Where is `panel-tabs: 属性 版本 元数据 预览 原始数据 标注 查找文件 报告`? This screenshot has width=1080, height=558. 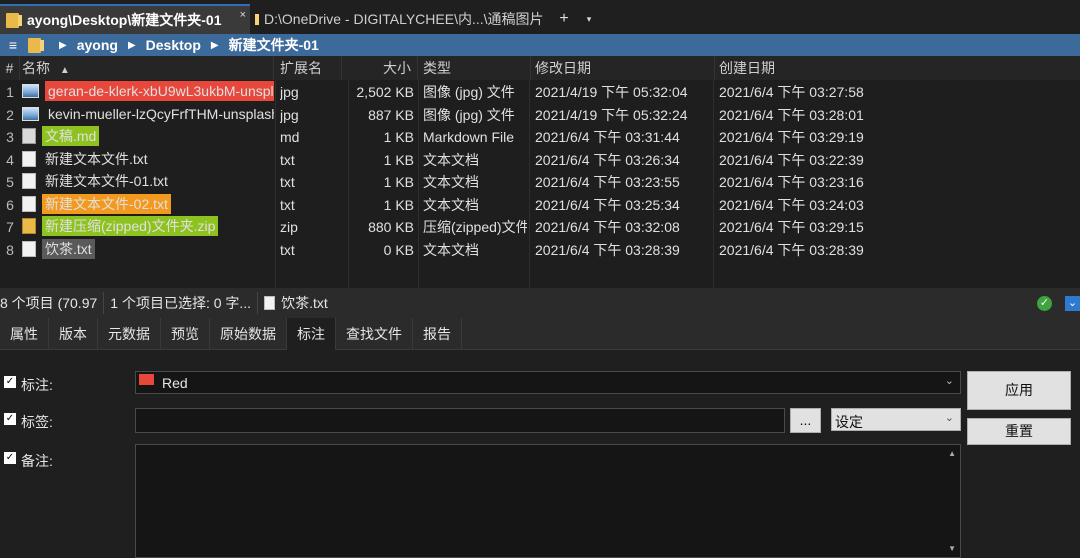 panel-tabs: 属性 版本 元数据 预览 原始数据 标注 查找文件 报告 is located at coordinates (540, 334).